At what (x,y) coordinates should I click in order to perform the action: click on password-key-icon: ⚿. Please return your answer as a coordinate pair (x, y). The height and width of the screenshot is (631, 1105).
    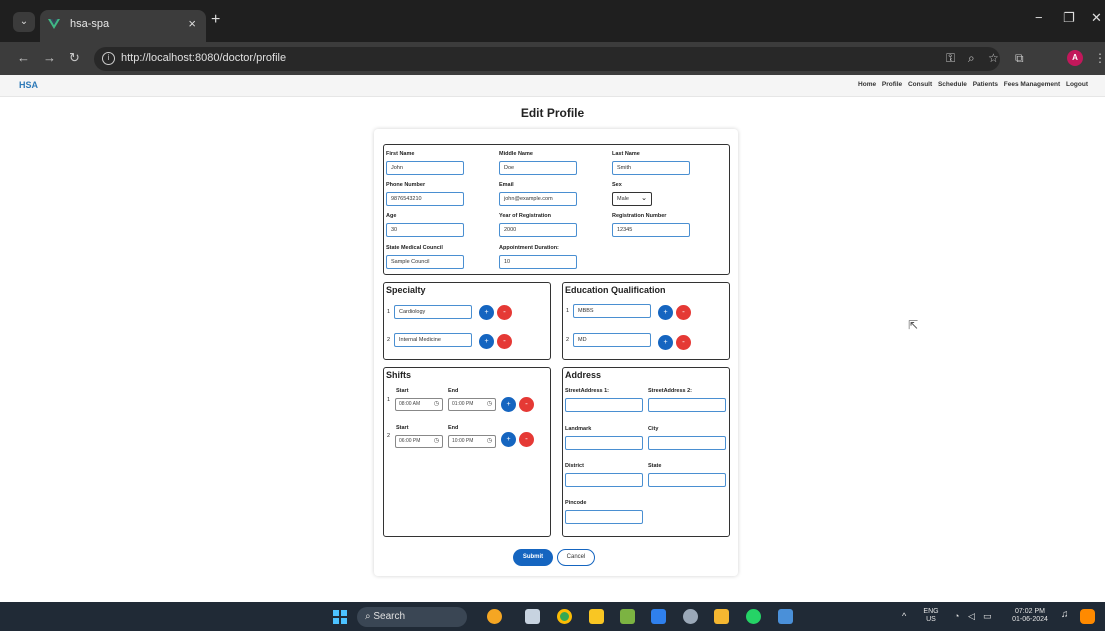
    Looking at the image, I should click on (950, 58).